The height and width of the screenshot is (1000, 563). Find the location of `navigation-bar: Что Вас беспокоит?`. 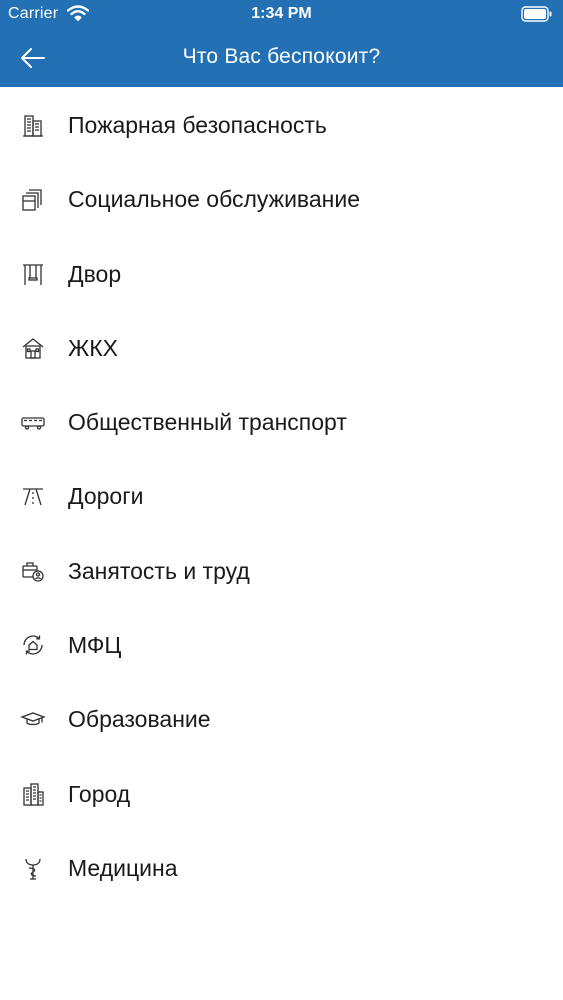

navigation-bar: Что Вас беспокоит? is located at coordinates (281, 58).